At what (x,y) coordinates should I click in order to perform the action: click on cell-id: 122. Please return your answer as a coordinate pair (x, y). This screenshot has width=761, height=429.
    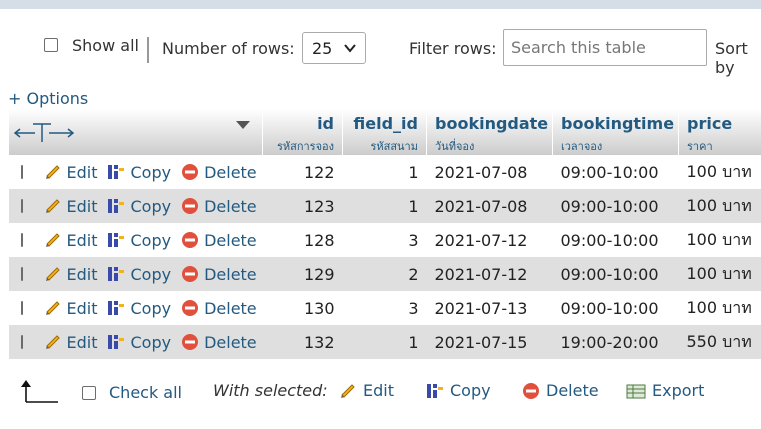
    Looking at the image, I should click on (302, 172).